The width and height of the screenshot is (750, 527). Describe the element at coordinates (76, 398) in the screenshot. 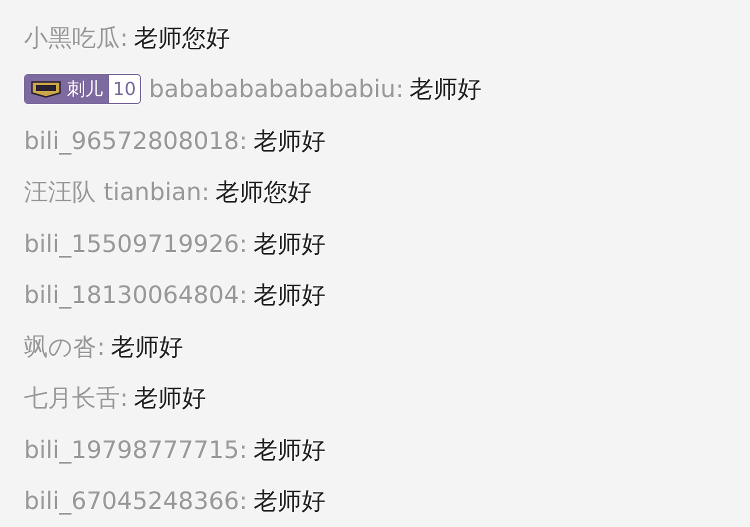

I see `username: 七月长舌:` at that location.